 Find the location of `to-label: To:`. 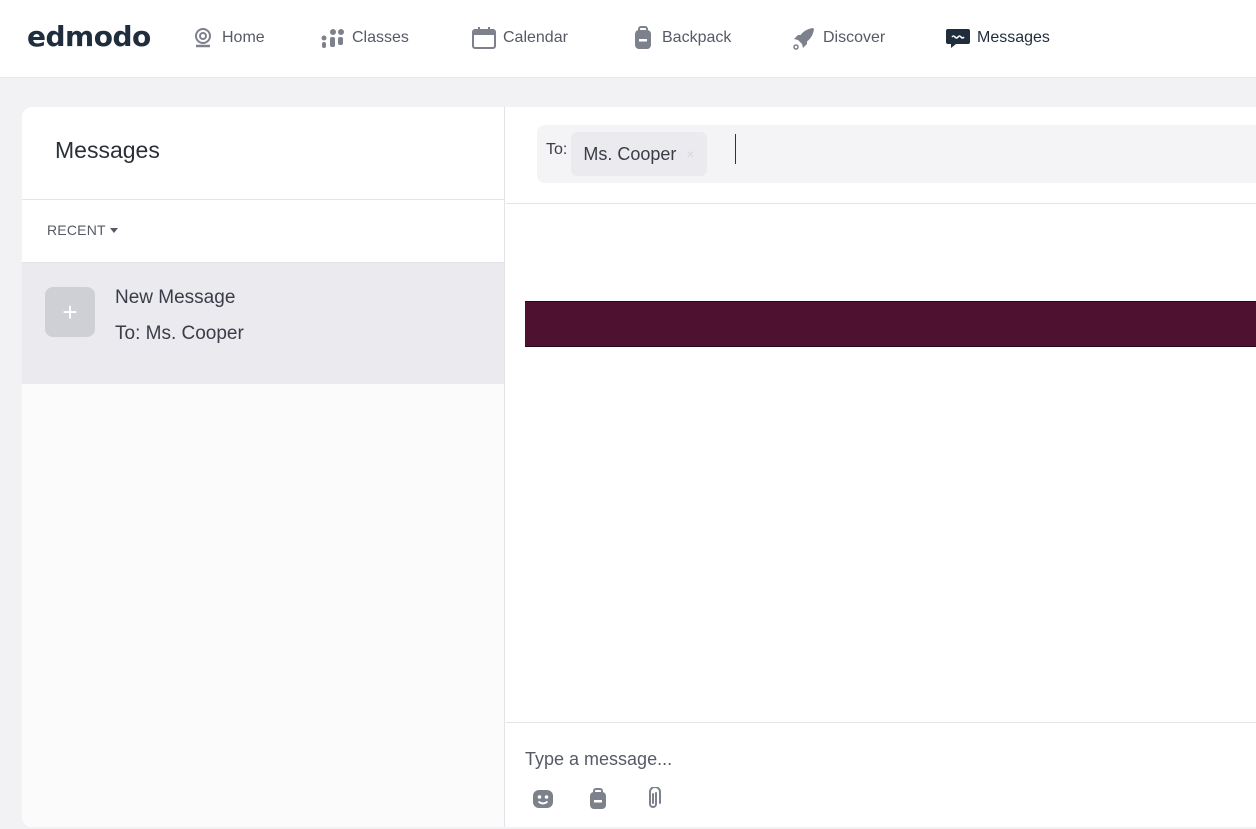

to-label: To: is located at coordinates (557, 149).